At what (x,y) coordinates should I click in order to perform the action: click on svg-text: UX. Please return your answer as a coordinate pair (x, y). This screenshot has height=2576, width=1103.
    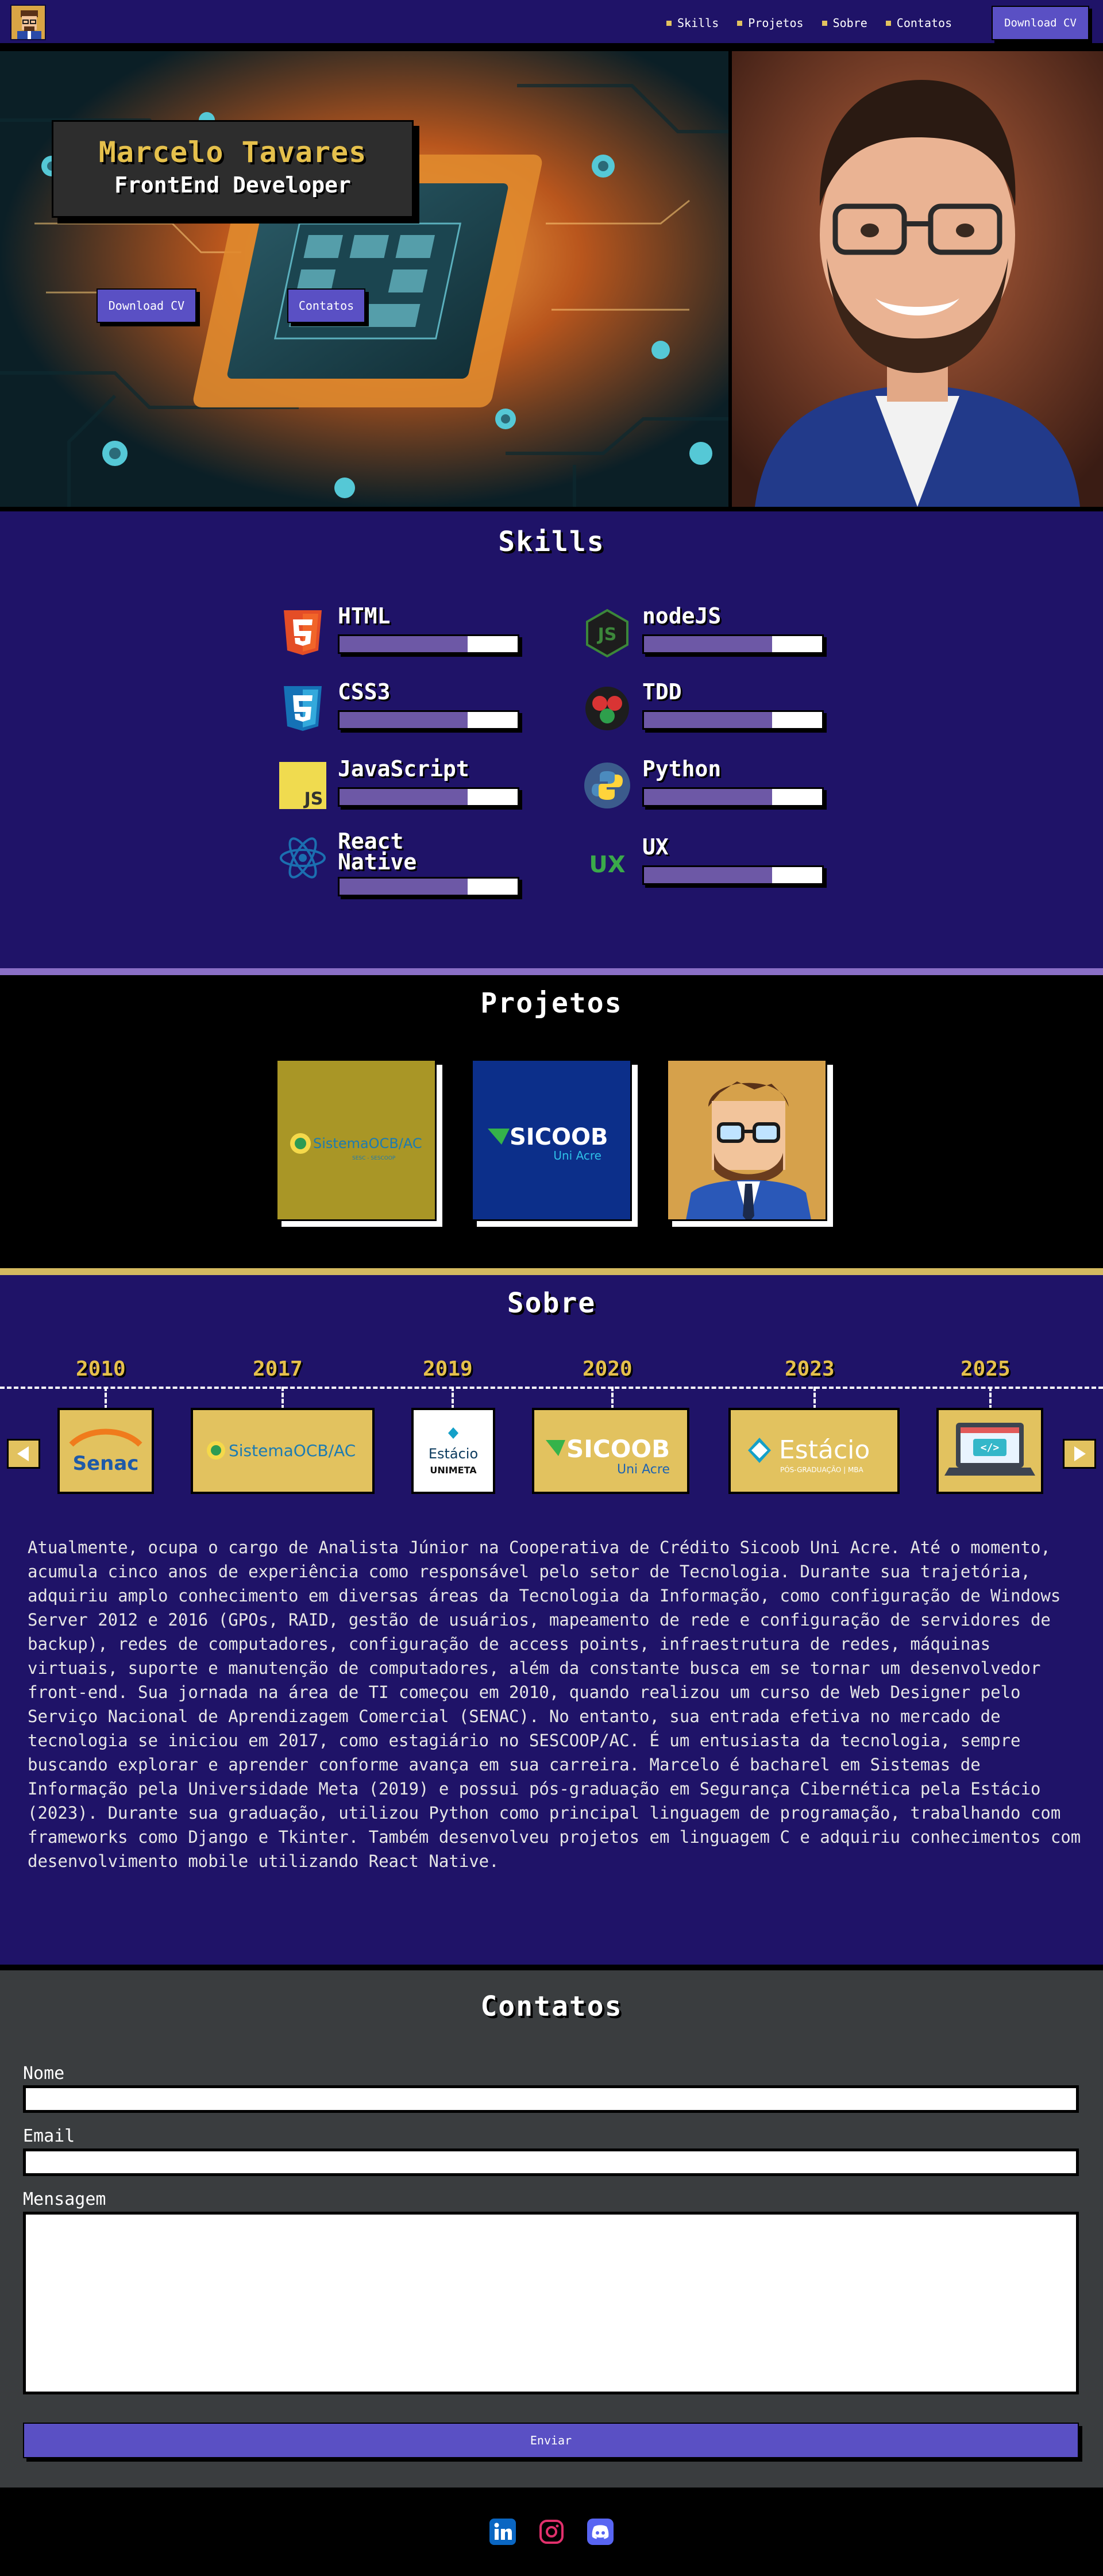
    Looking at the image, I should click on (607, 865).